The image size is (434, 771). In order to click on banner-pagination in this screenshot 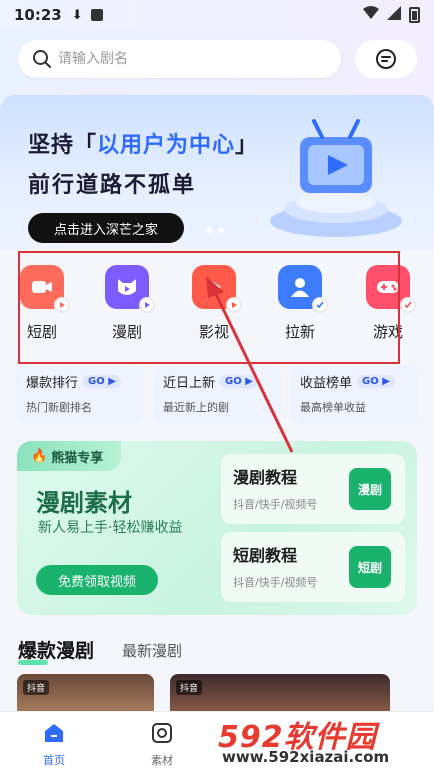, I will do `click(215, 230)`.